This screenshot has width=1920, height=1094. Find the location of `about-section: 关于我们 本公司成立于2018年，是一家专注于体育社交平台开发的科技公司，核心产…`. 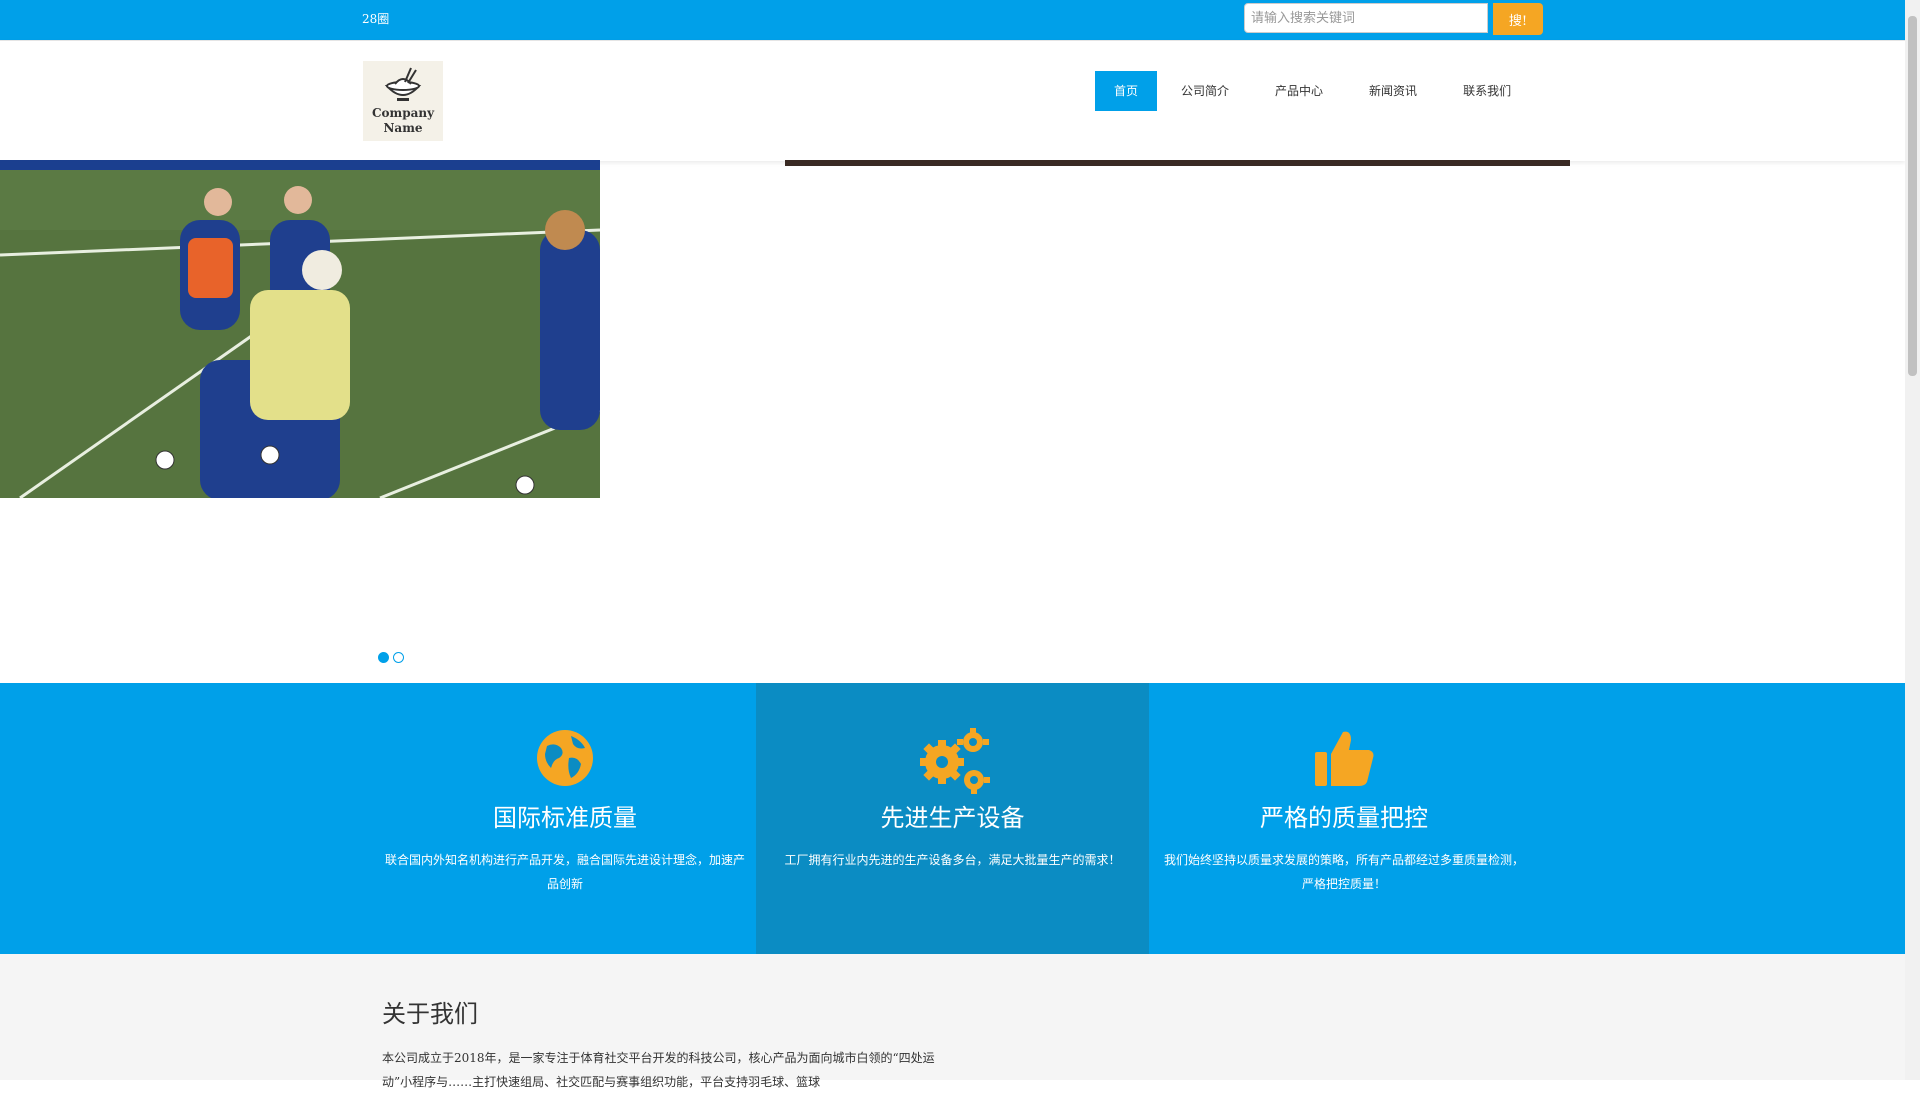

about-section: 关于我们 本公司成立于2018年，是一家专注于体育社交平台开发的科技公司，核心产… is located at coordinates (952, 1021).